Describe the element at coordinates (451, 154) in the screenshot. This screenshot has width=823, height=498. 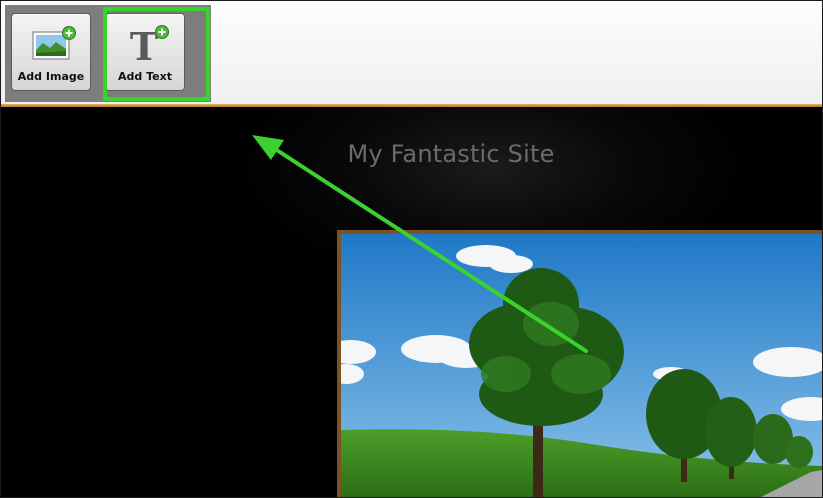
I see `site-title: My Fantastic Site` at that location.